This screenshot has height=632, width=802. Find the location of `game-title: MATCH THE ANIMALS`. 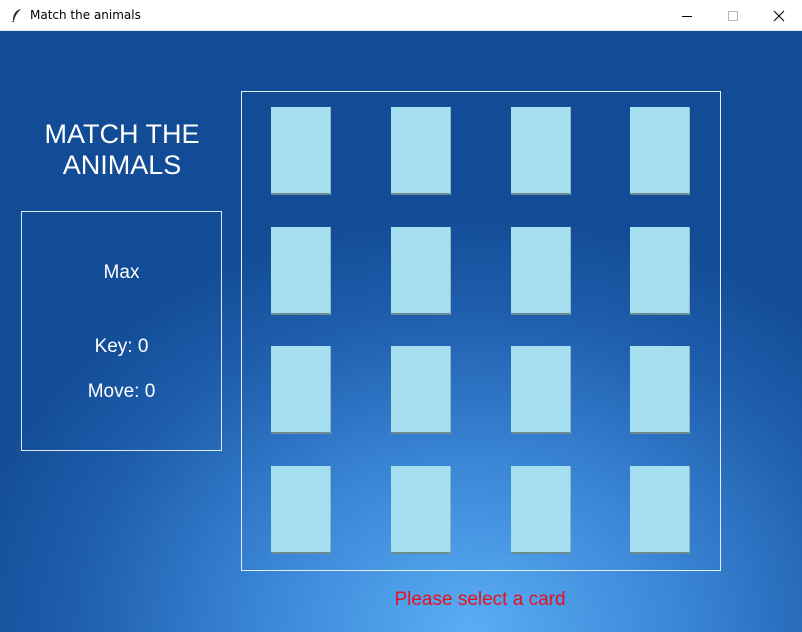

game-title: MATCH THE ANIMALS is located at coordinates (122, 149).